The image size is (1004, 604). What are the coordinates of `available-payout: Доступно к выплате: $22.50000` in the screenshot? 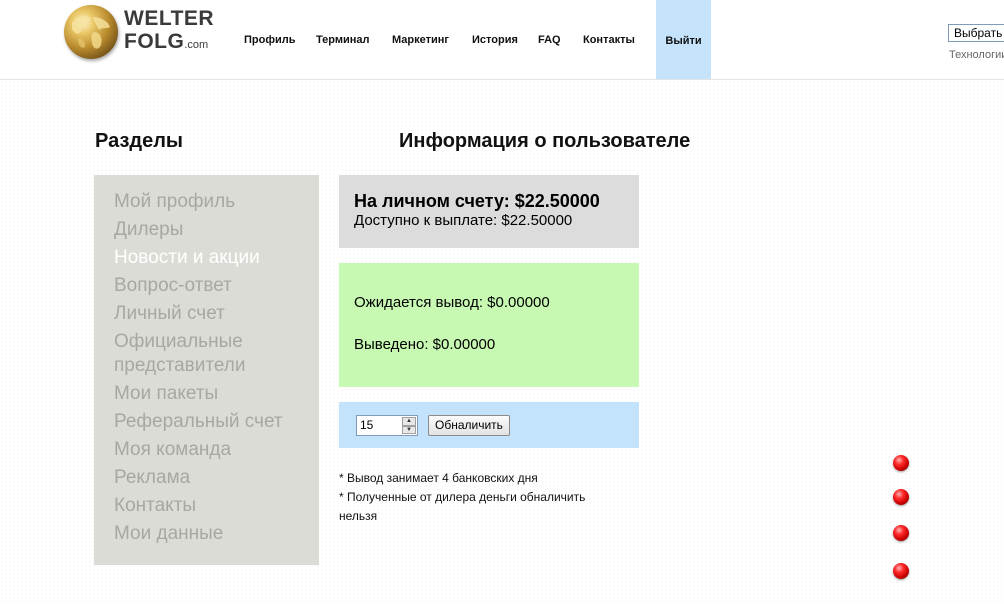 It's located at (463, 220).